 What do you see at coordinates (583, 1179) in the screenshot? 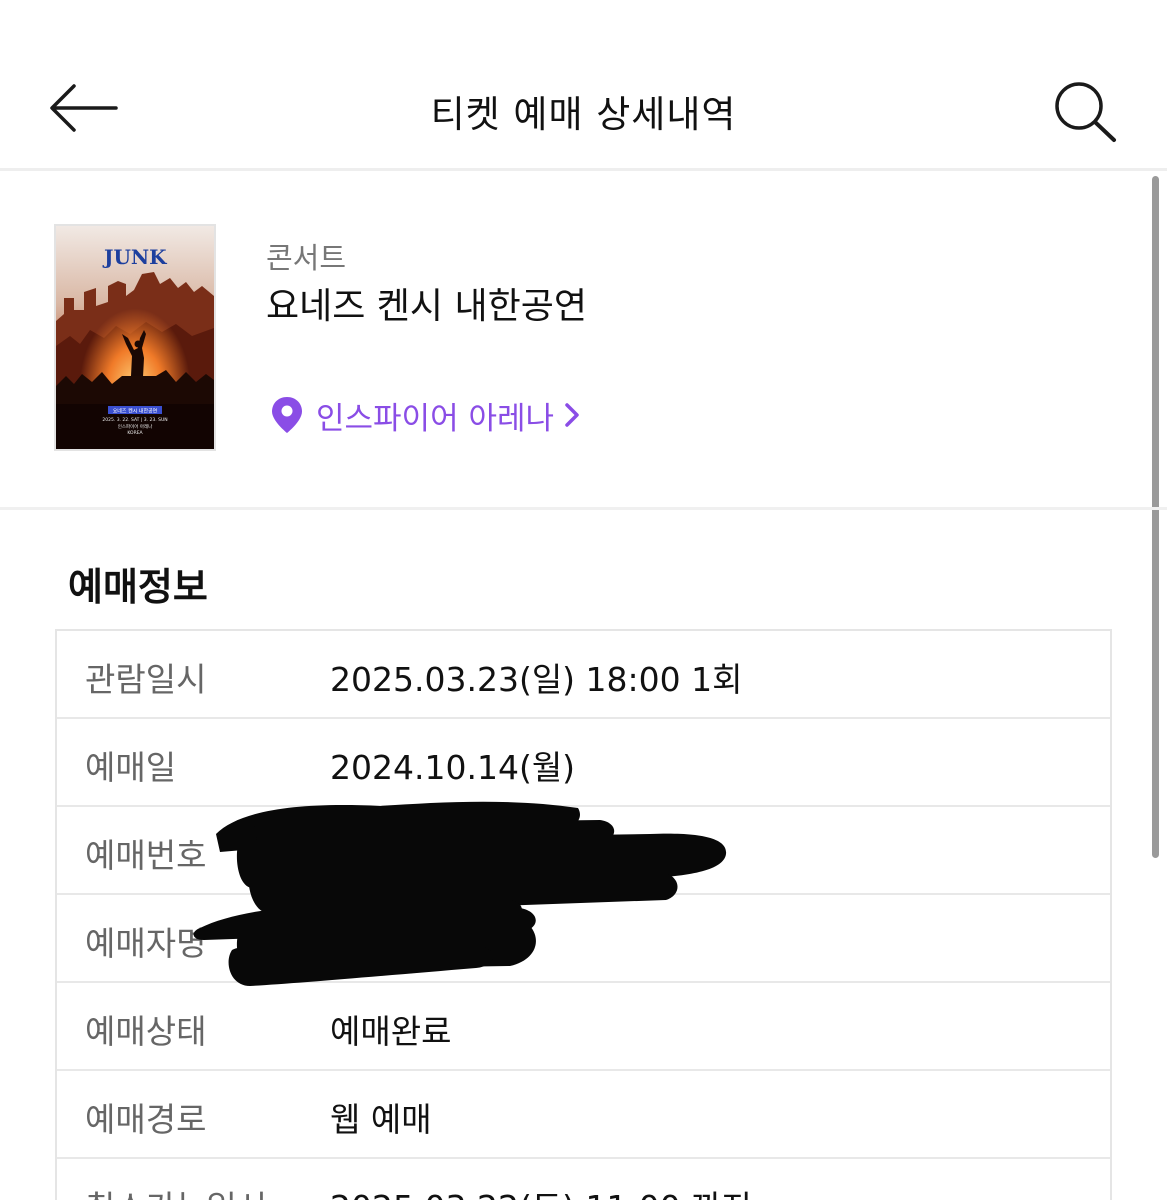
I see `info-row-cancel-deadline: 취소가능일시 2025.03.22(토) 11:00 까지` at bounding box center [583, 1179].